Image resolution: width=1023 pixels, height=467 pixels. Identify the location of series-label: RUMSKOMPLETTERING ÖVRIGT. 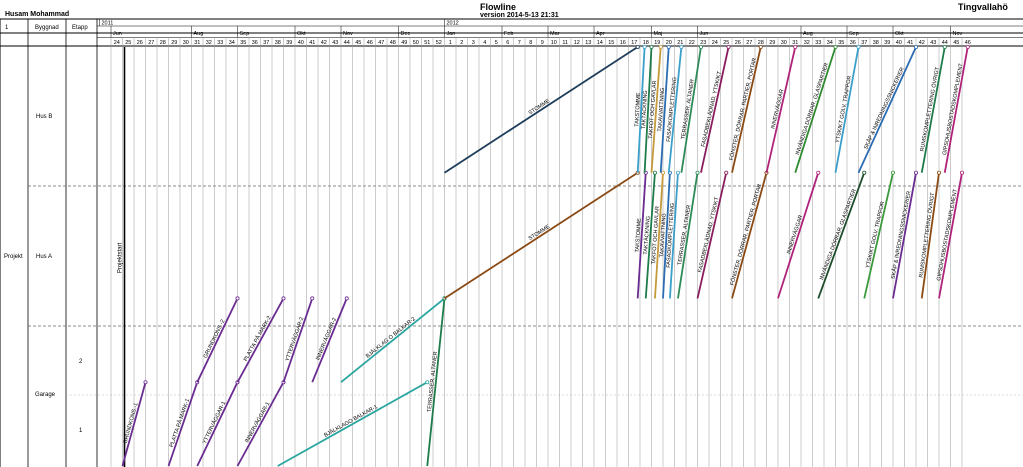
(930, 109).